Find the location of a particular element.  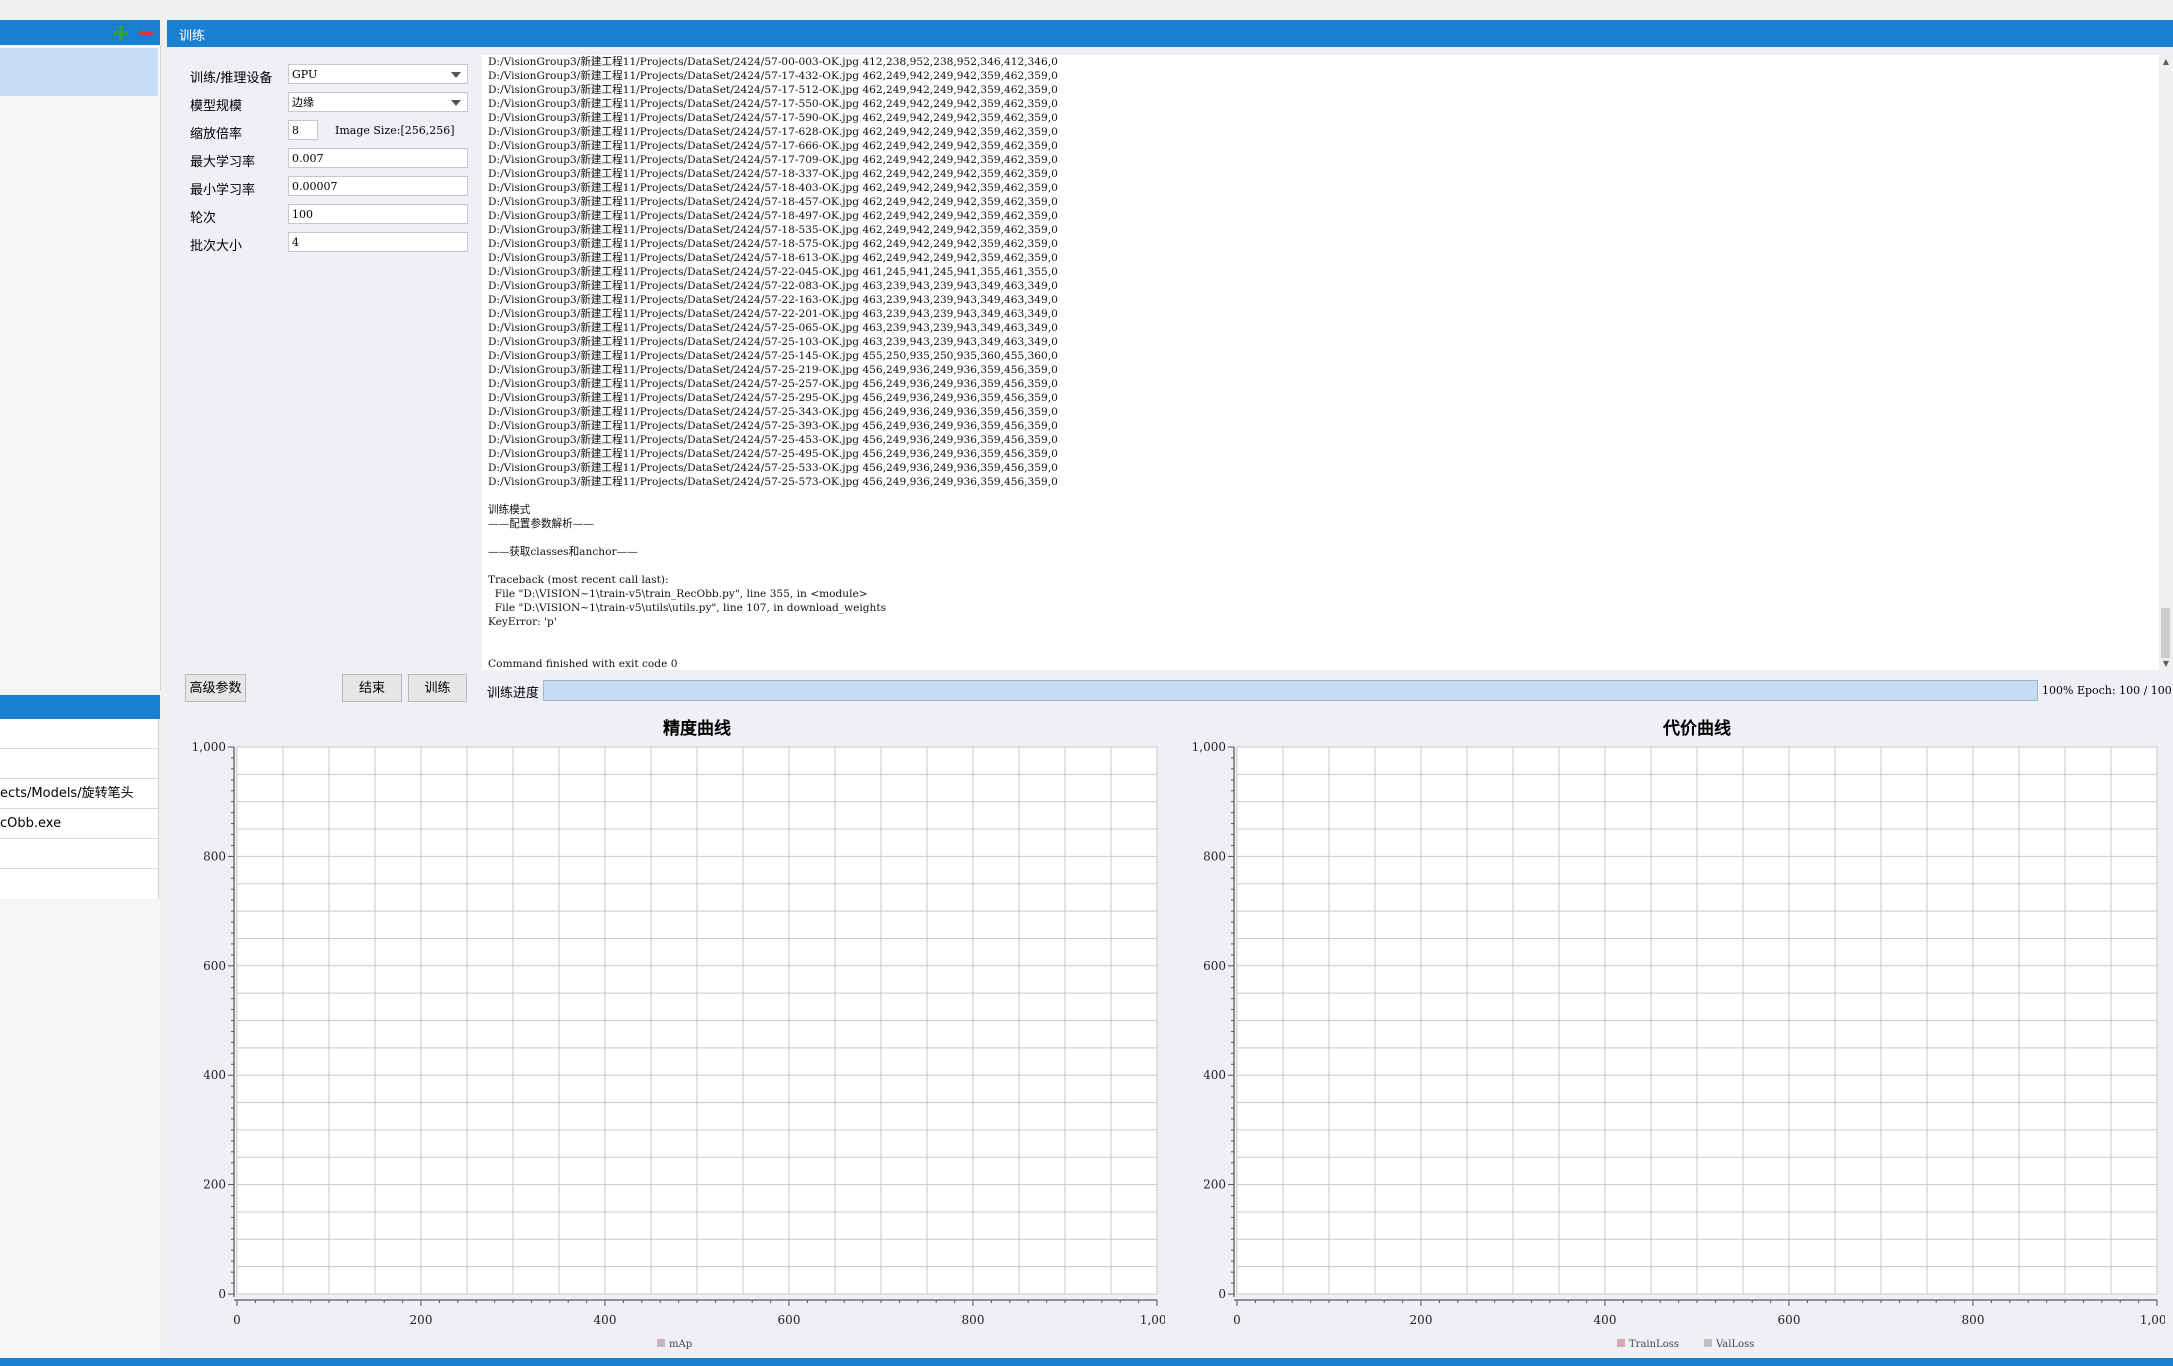

train-button: 训练 is located at coordinates (437, 688).